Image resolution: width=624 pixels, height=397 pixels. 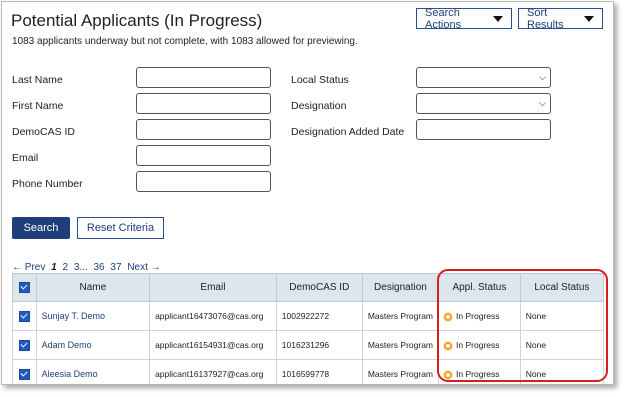 I want to click on applicant-democas-id: 1002922272, so click(x=319, y=316).